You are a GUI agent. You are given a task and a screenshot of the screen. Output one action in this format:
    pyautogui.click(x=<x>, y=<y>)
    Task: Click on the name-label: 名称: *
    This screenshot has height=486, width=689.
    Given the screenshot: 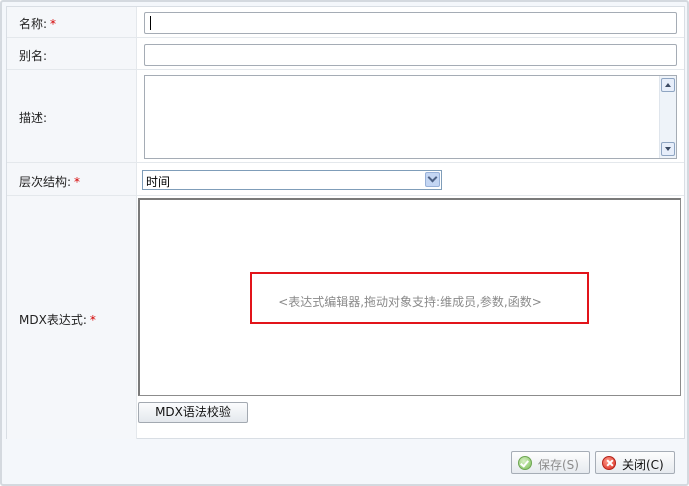 What is the action you would take?
    pyautogui.click(x=37, y=23)
    